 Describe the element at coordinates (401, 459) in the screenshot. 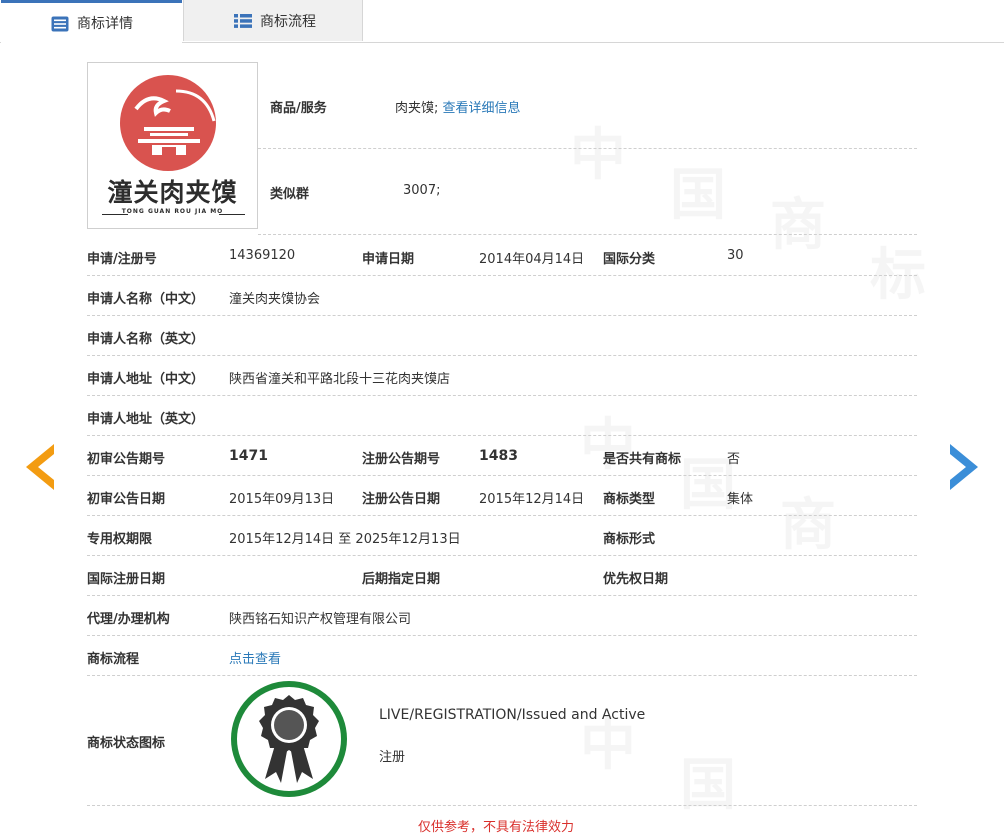

I see `reg-pub-no-label: 注册公告期号` at that location.